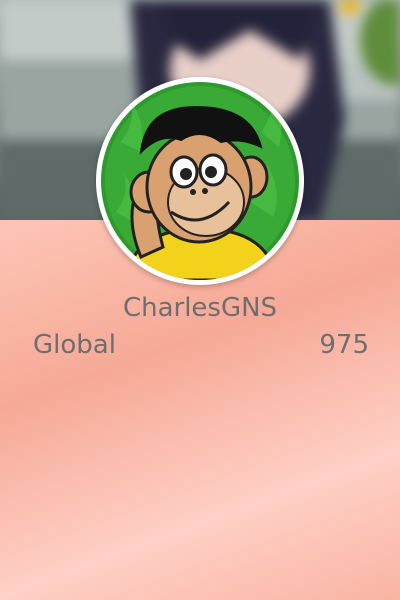  I want to click on scope-label: Global, so click(74, 345).